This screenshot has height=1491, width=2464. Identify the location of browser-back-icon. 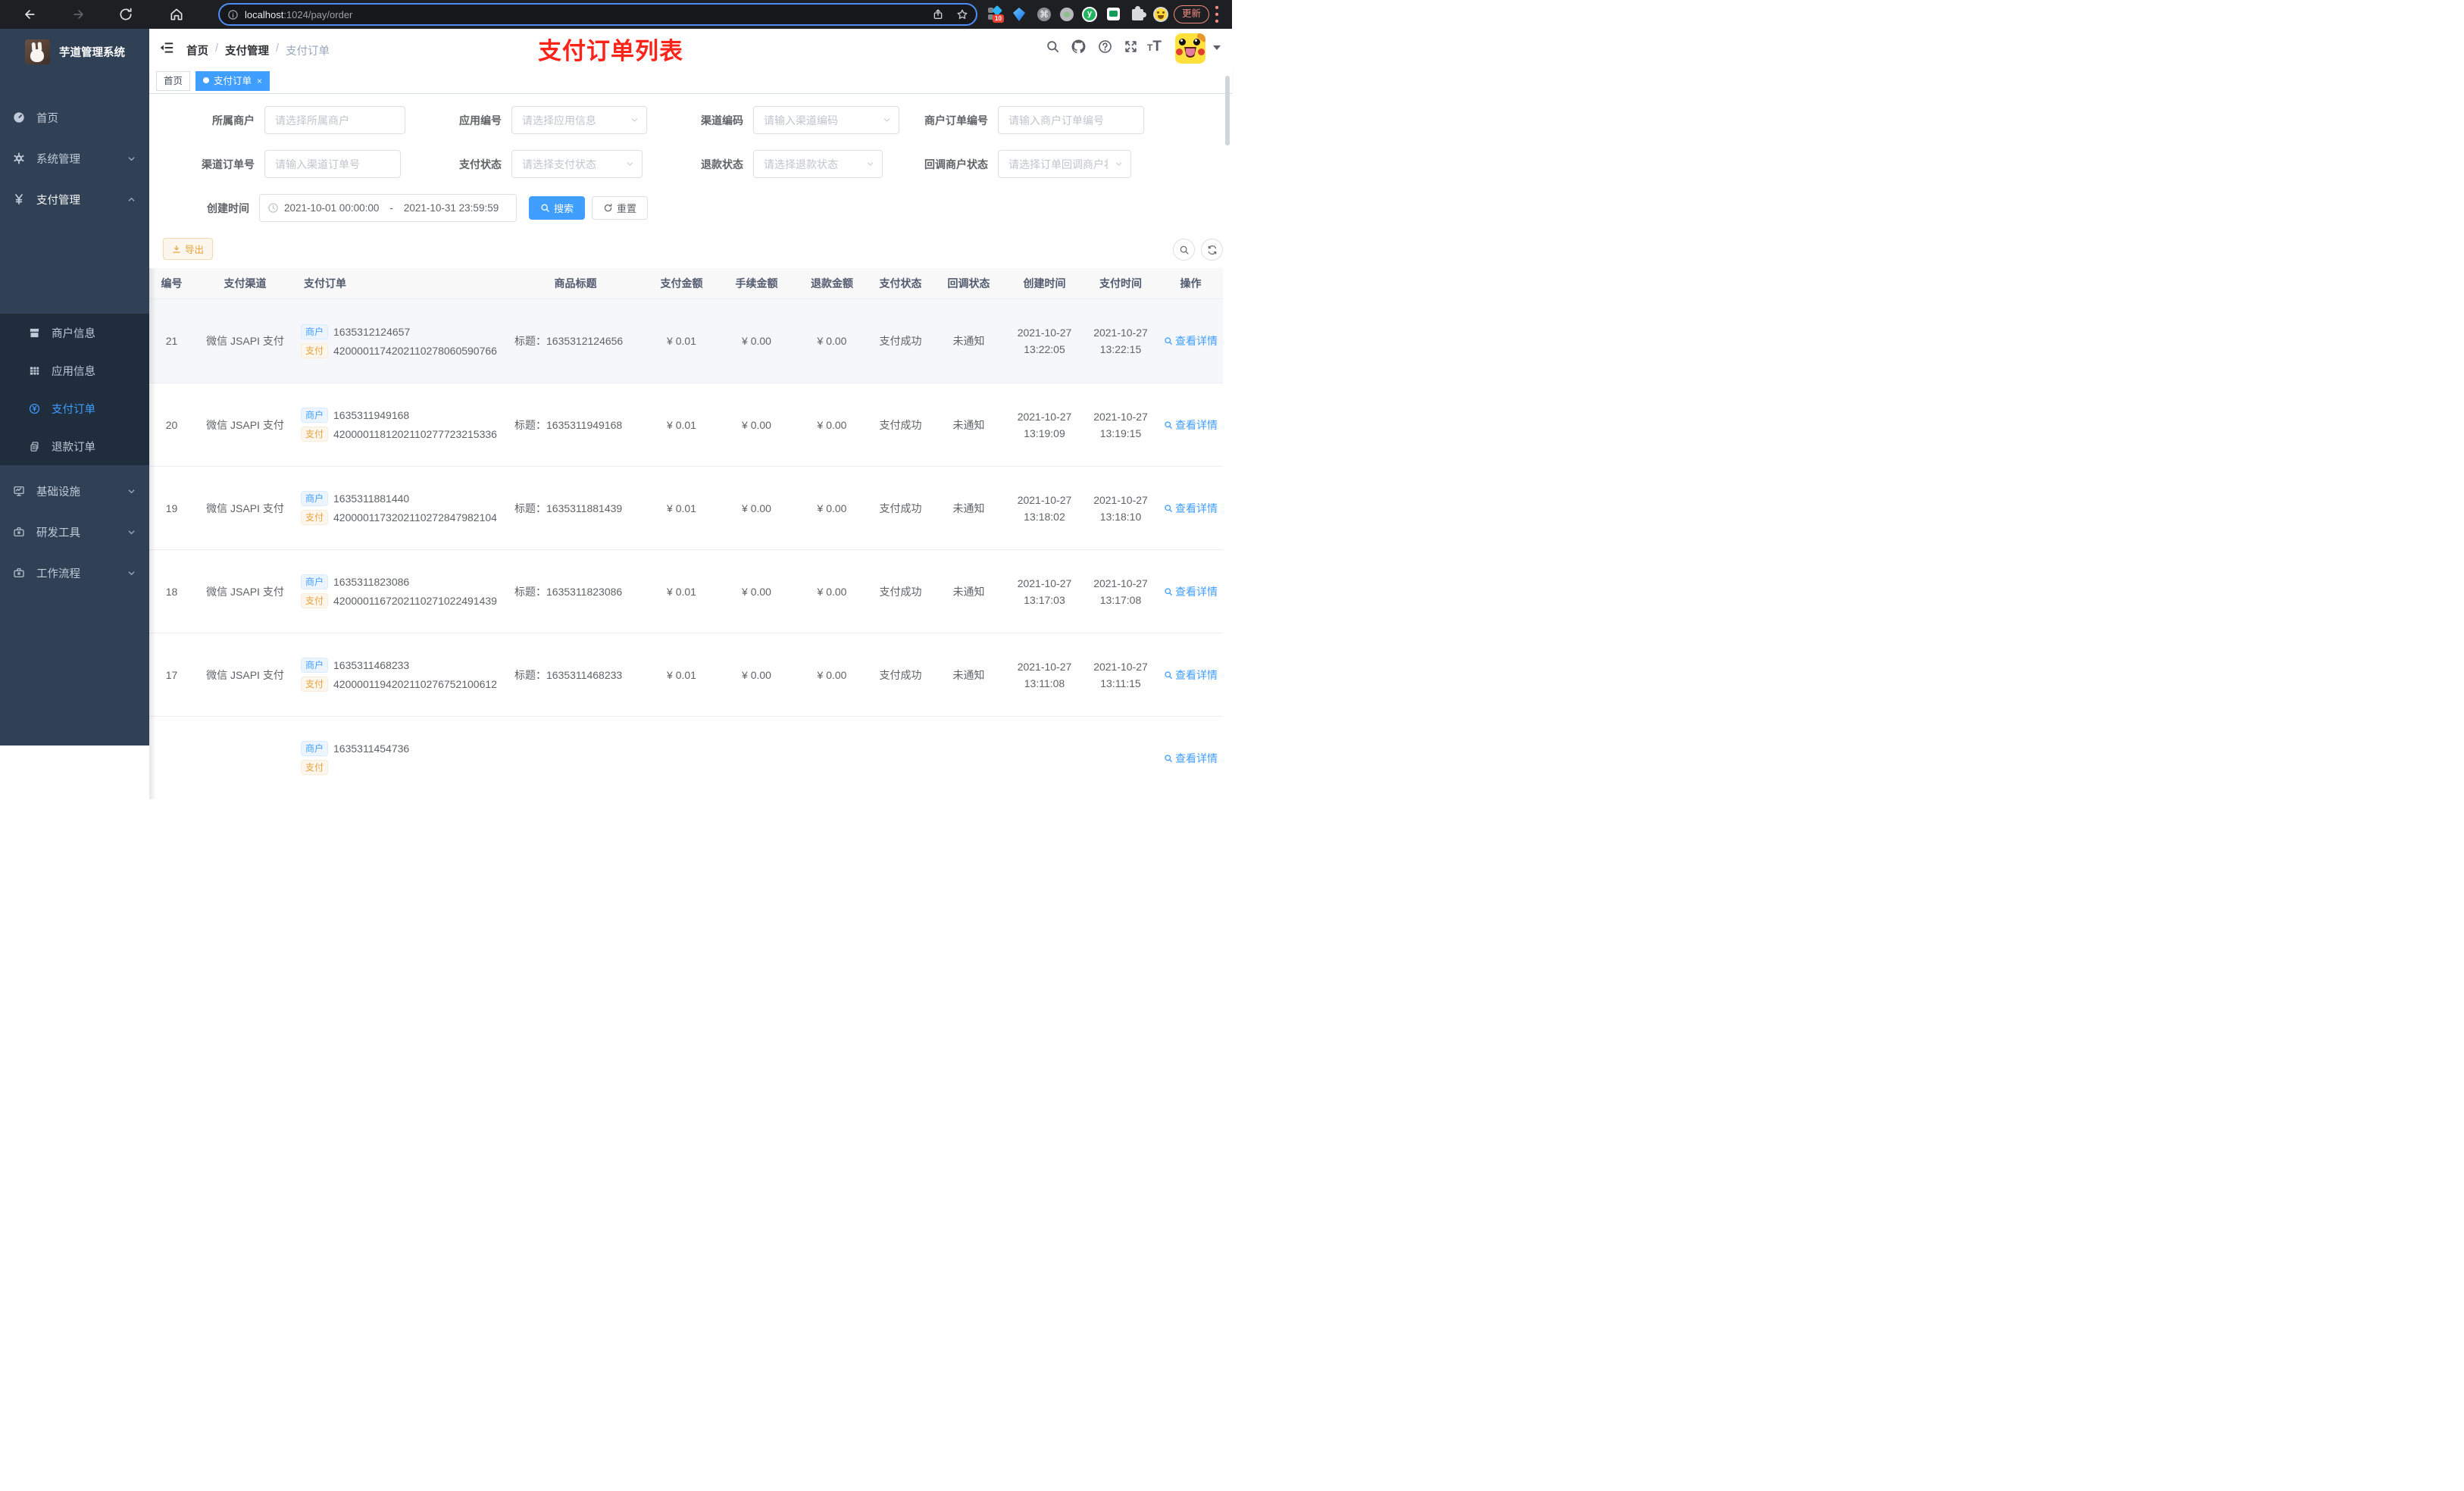
(29, 14).